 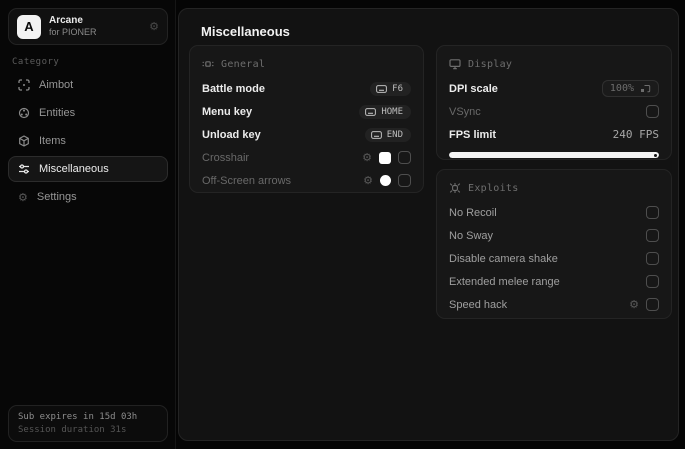 I want to click on panel-title: General, so click(x=243, y=64).